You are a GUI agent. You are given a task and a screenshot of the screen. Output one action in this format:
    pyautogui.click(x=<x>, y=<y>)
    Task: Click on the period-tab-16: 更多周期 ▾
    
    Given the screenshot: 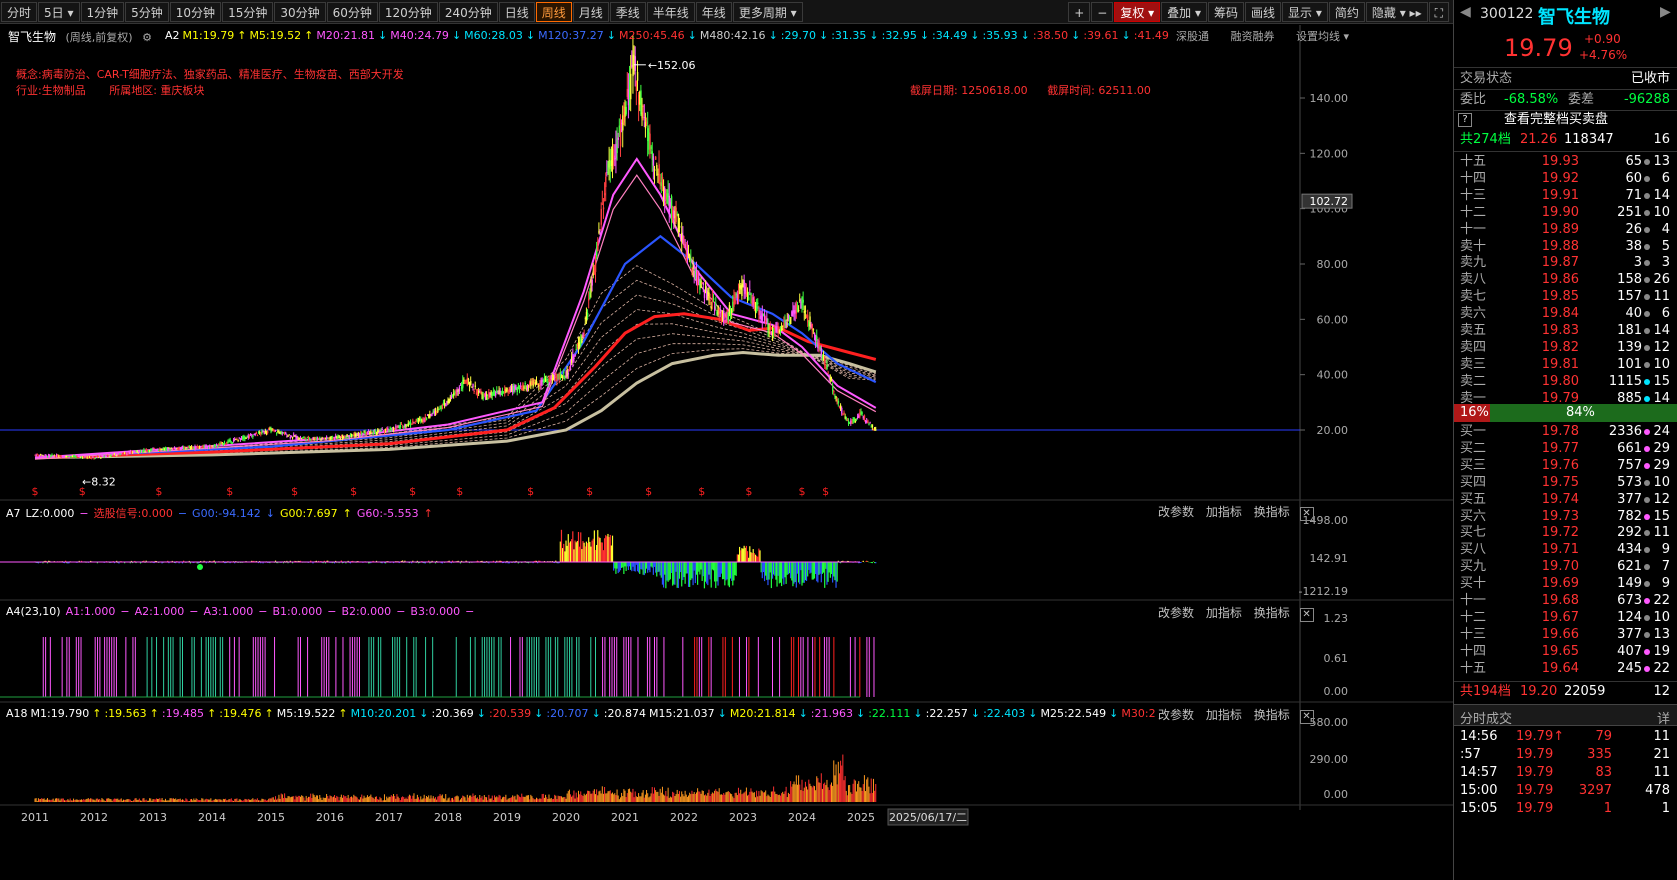 What is the action you would take?
    pyautogui.click(x=767, y=11)
    